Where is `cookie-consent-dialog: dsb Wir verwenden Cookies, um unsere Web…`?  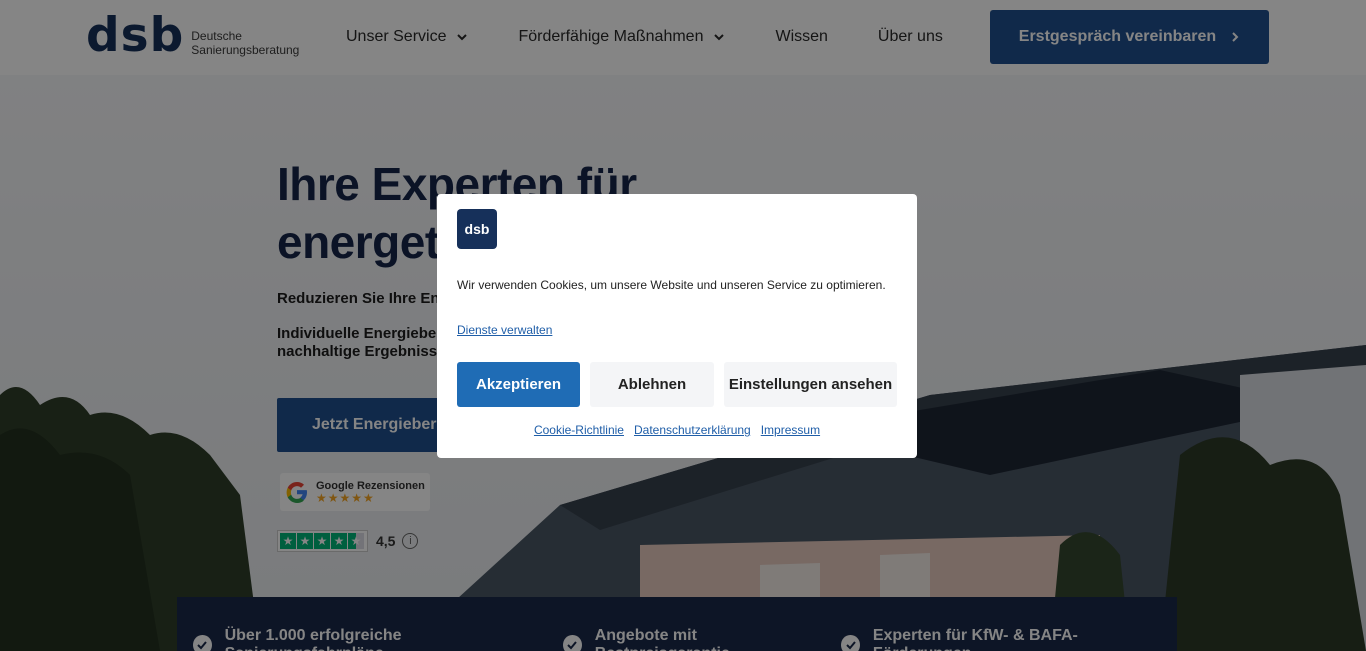
cookie-consent-dialog: dsb Wir verwenden Cookies, um unsere Web… is located at coordinates (677, 326).